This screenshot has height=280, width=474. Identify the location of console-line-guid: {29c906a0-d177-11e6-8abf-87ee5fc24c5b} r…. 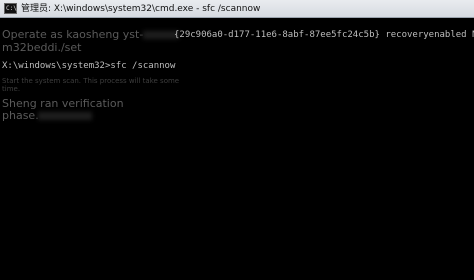
(324, 35).